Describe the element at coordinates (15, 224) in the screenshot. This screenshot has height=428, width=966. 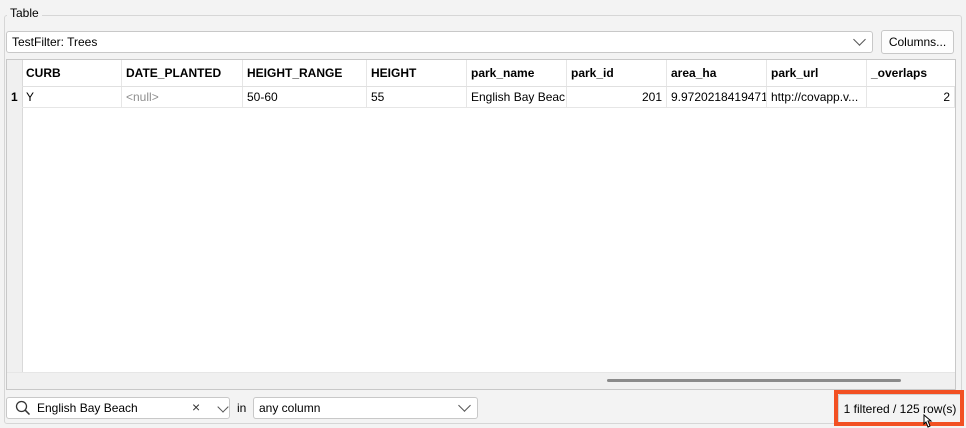
I see `row-header-gutter` at that location.